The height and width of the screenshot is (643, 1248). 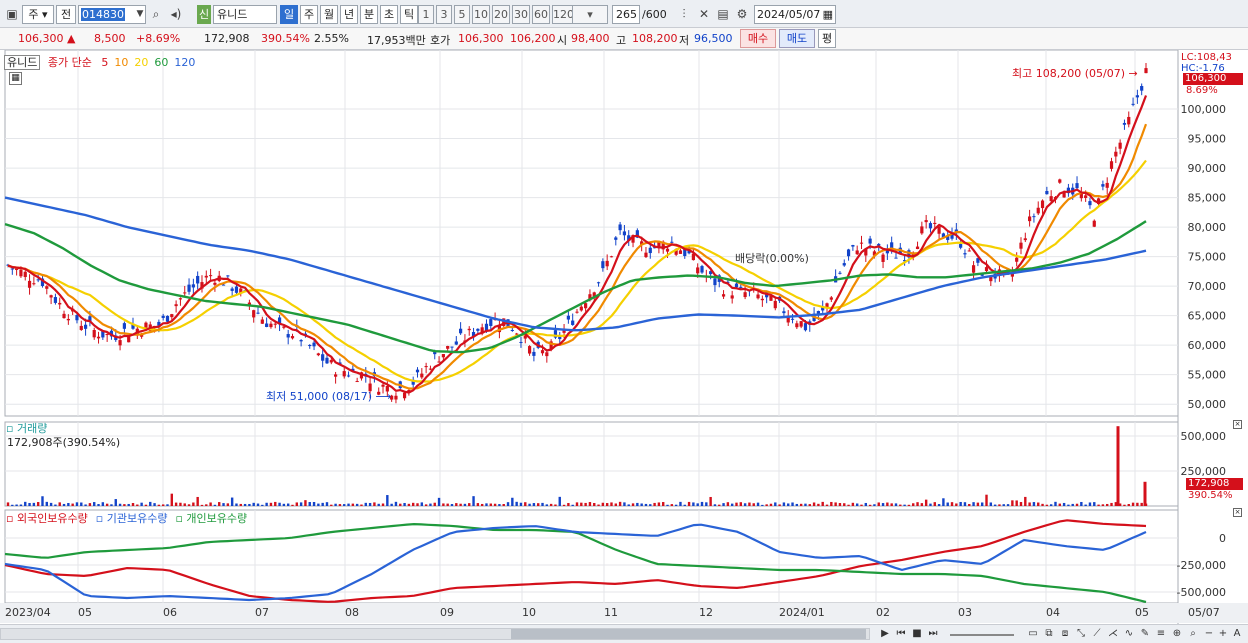 I want to click on speaker-icon: ◂), so click(x=176, y=14).